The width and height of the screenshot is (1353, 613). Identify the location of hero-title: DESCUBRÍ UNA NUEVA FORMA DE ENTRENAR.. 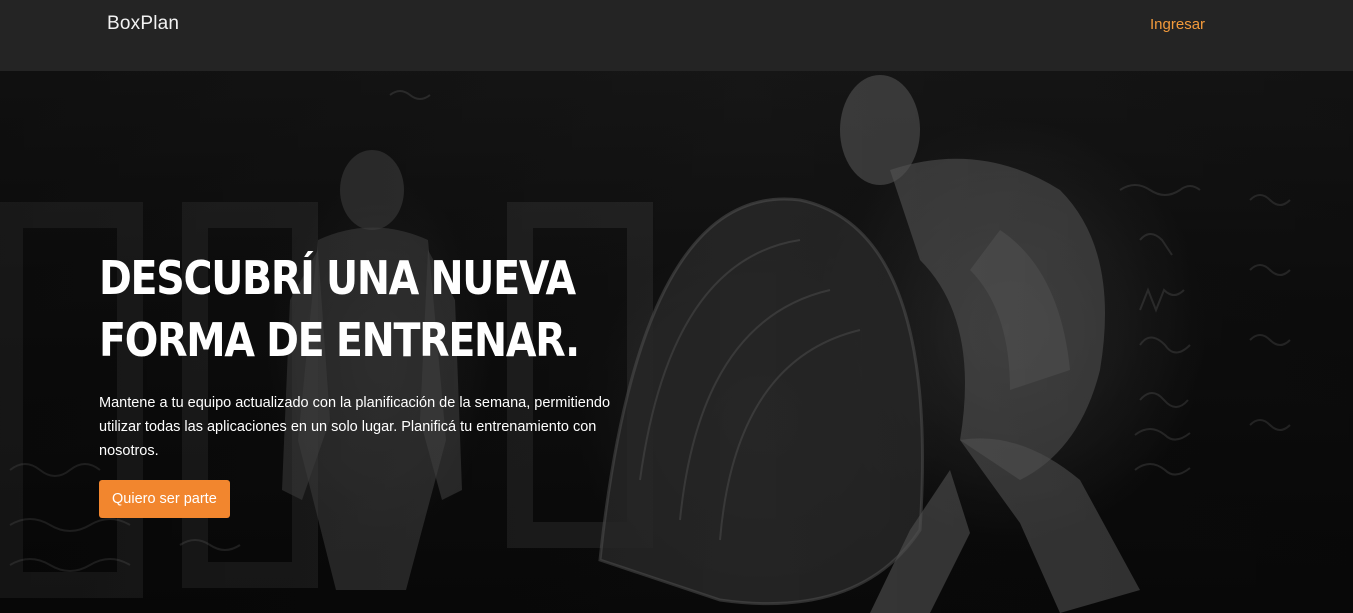
(340, 309).